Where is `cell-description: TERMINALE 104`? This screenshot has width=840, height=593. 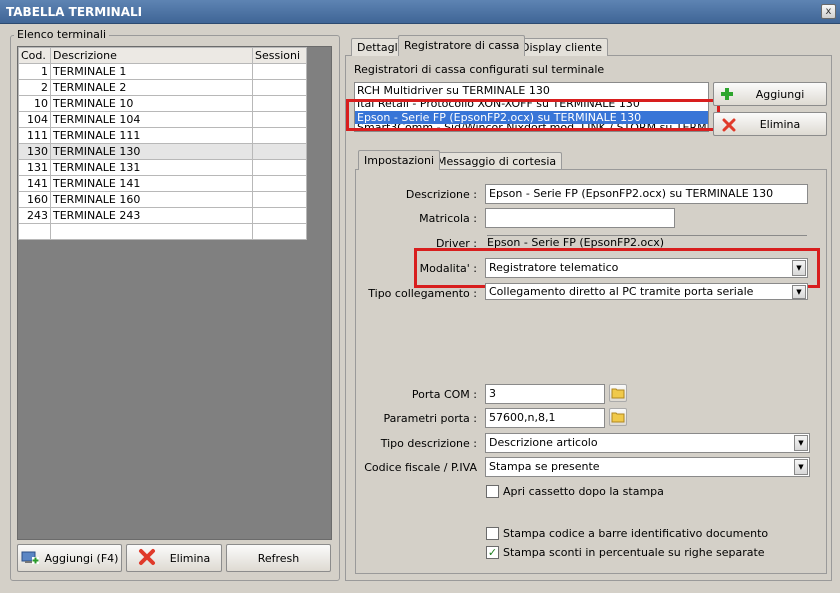 cell-description: TERMINALE 104 is located at coordinates (151, 119).